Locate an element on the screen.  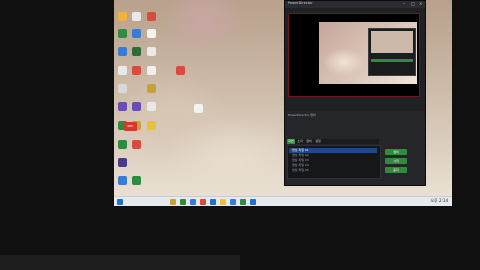
capture-preview is located at coordinates (354, 55).